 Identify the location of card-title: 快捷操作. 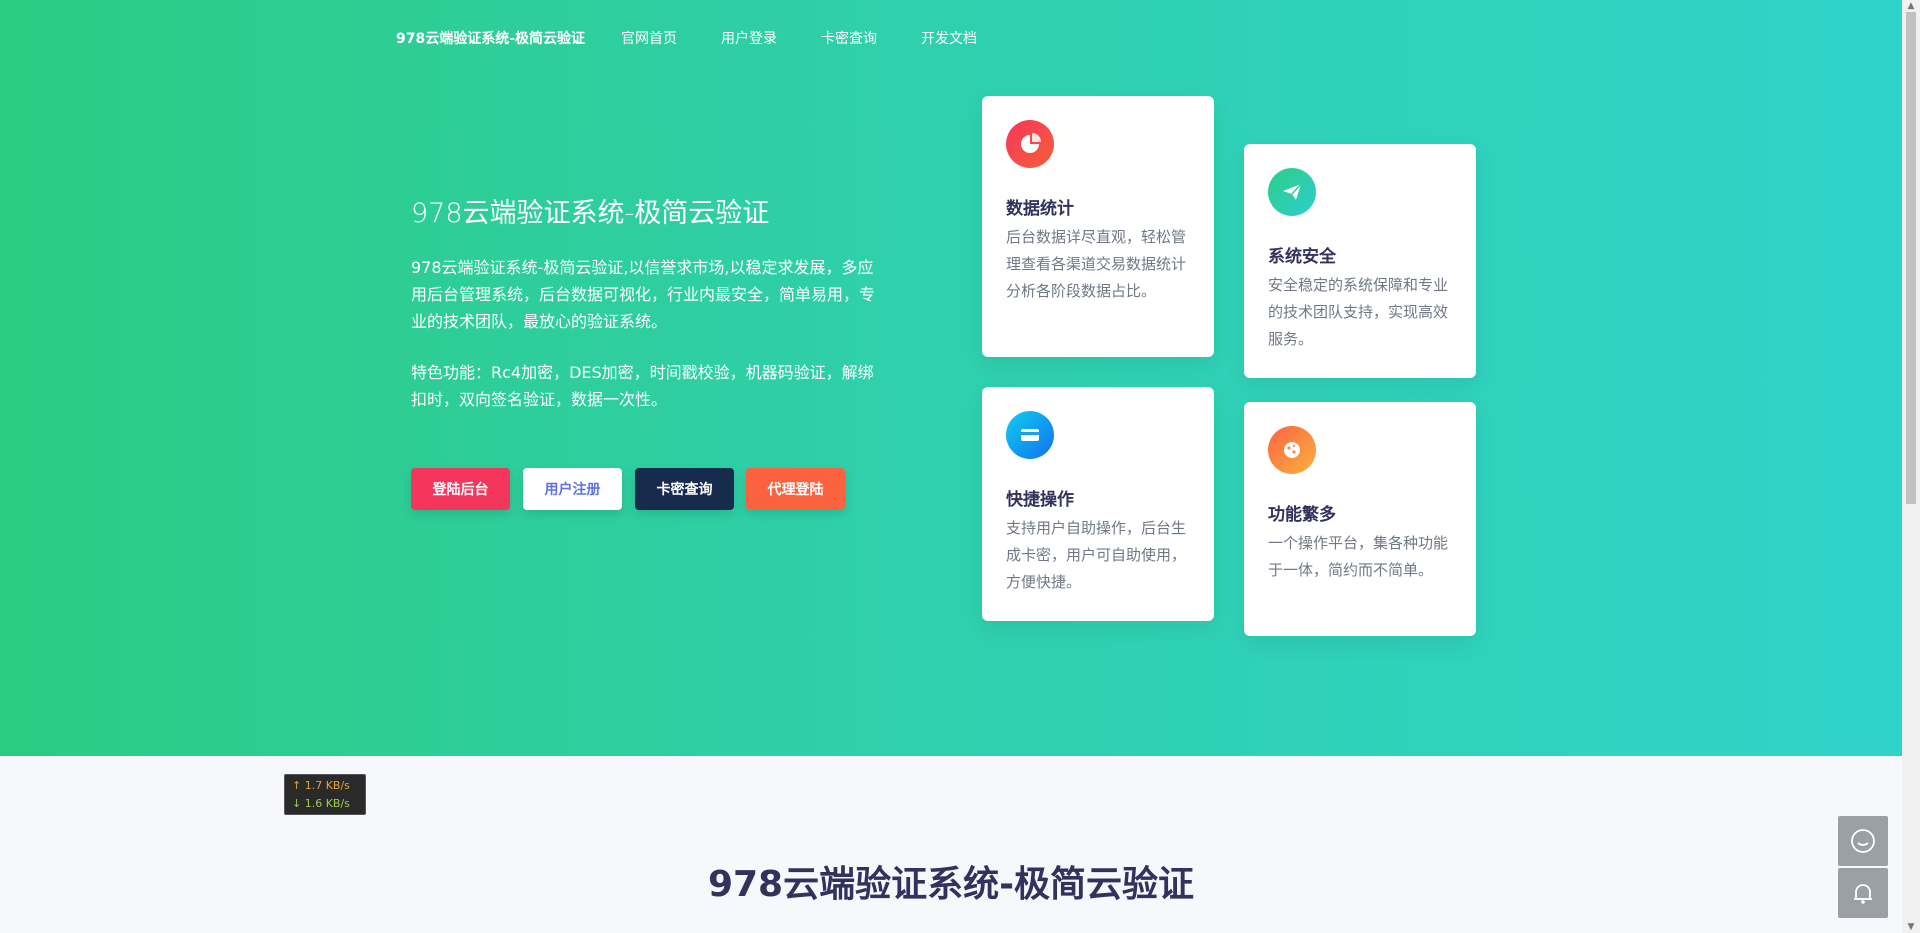
(1040, 500).